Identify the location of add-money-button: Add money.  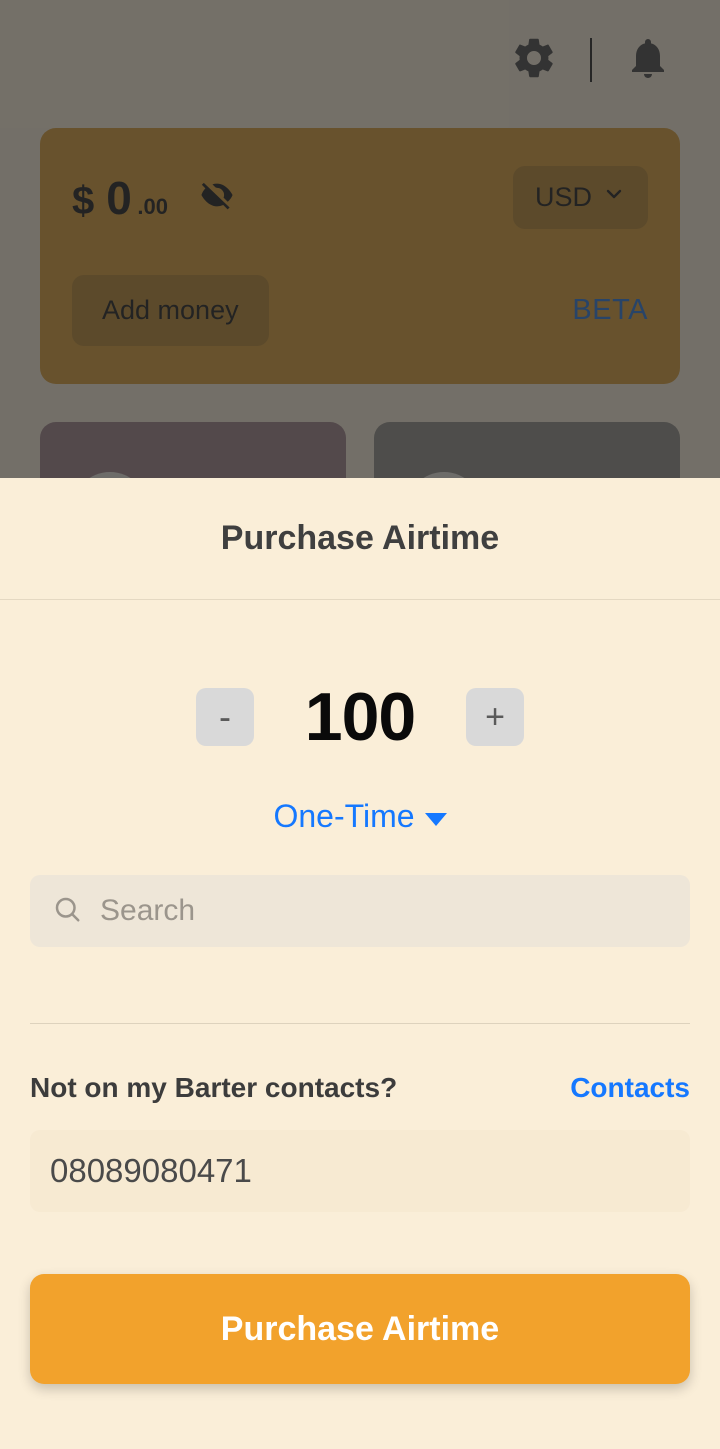
(170, 310).